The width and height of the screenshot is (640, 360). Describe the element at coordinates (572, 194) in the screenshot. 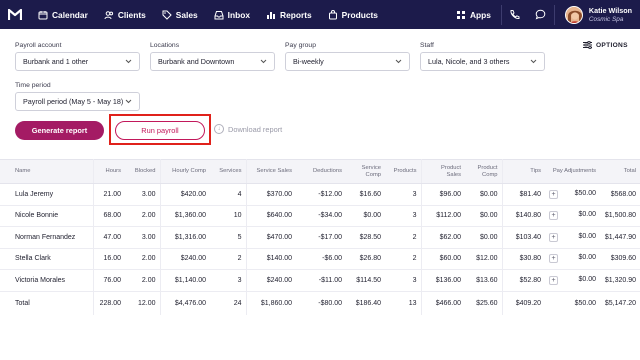

I see `pay-adjustment-cell: + $50.00` at that location.